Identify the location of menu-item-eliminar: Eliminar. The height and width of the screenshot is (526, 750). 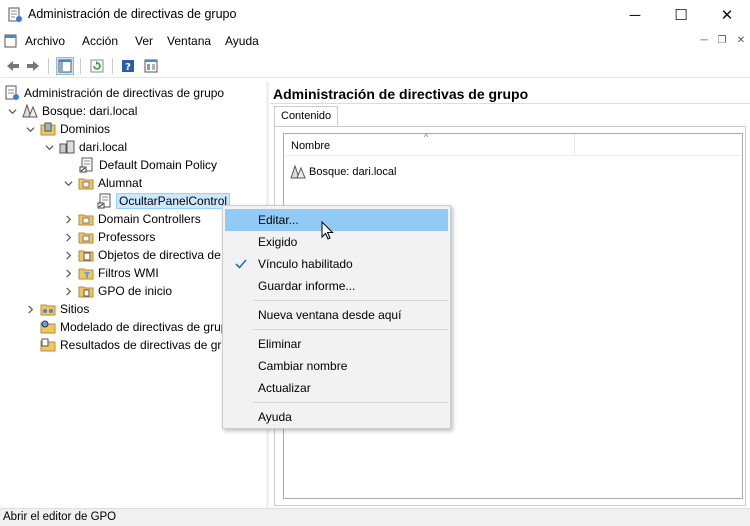
(336, 344).